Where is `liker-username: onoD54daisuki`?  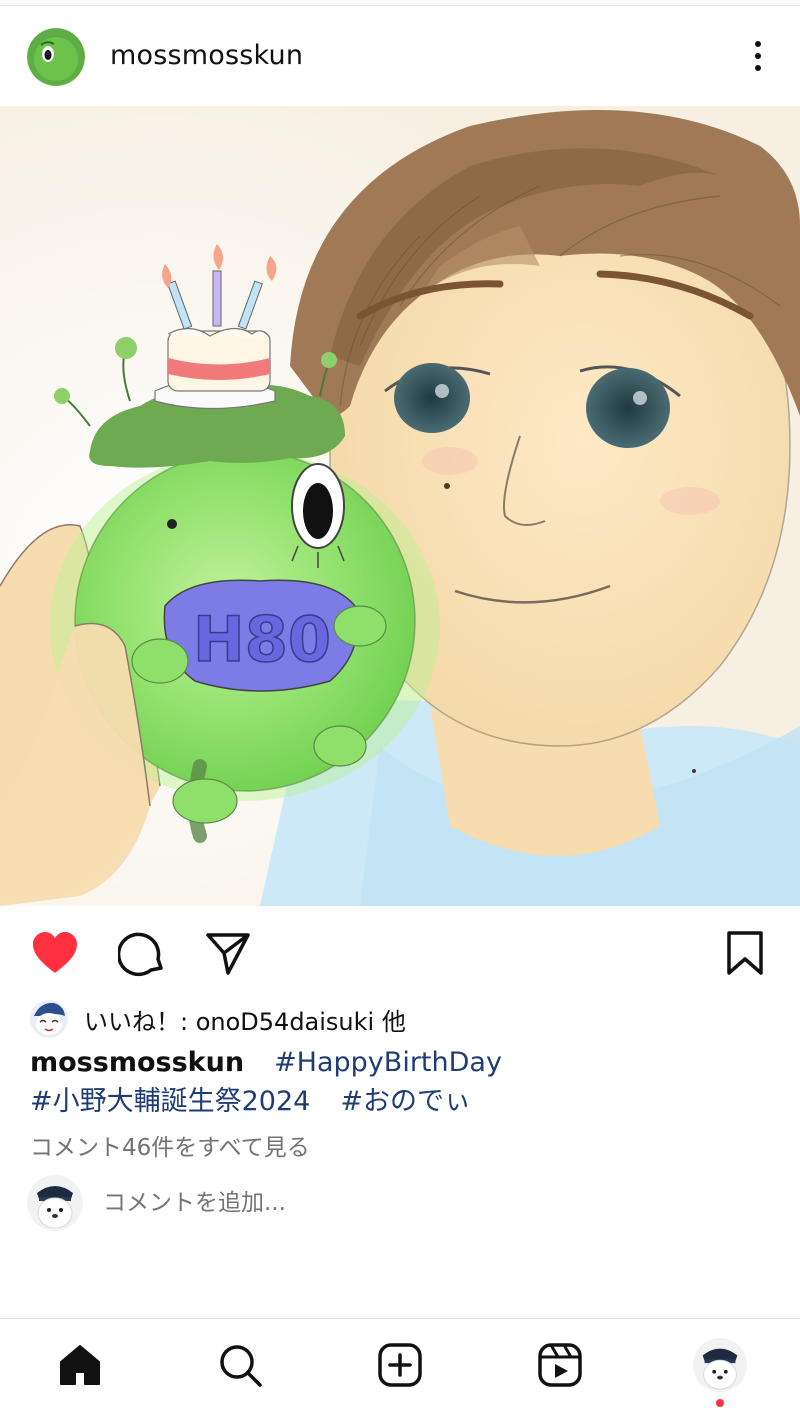 liker-username: onoD54daisuki is located at coordinates (285, 1022).